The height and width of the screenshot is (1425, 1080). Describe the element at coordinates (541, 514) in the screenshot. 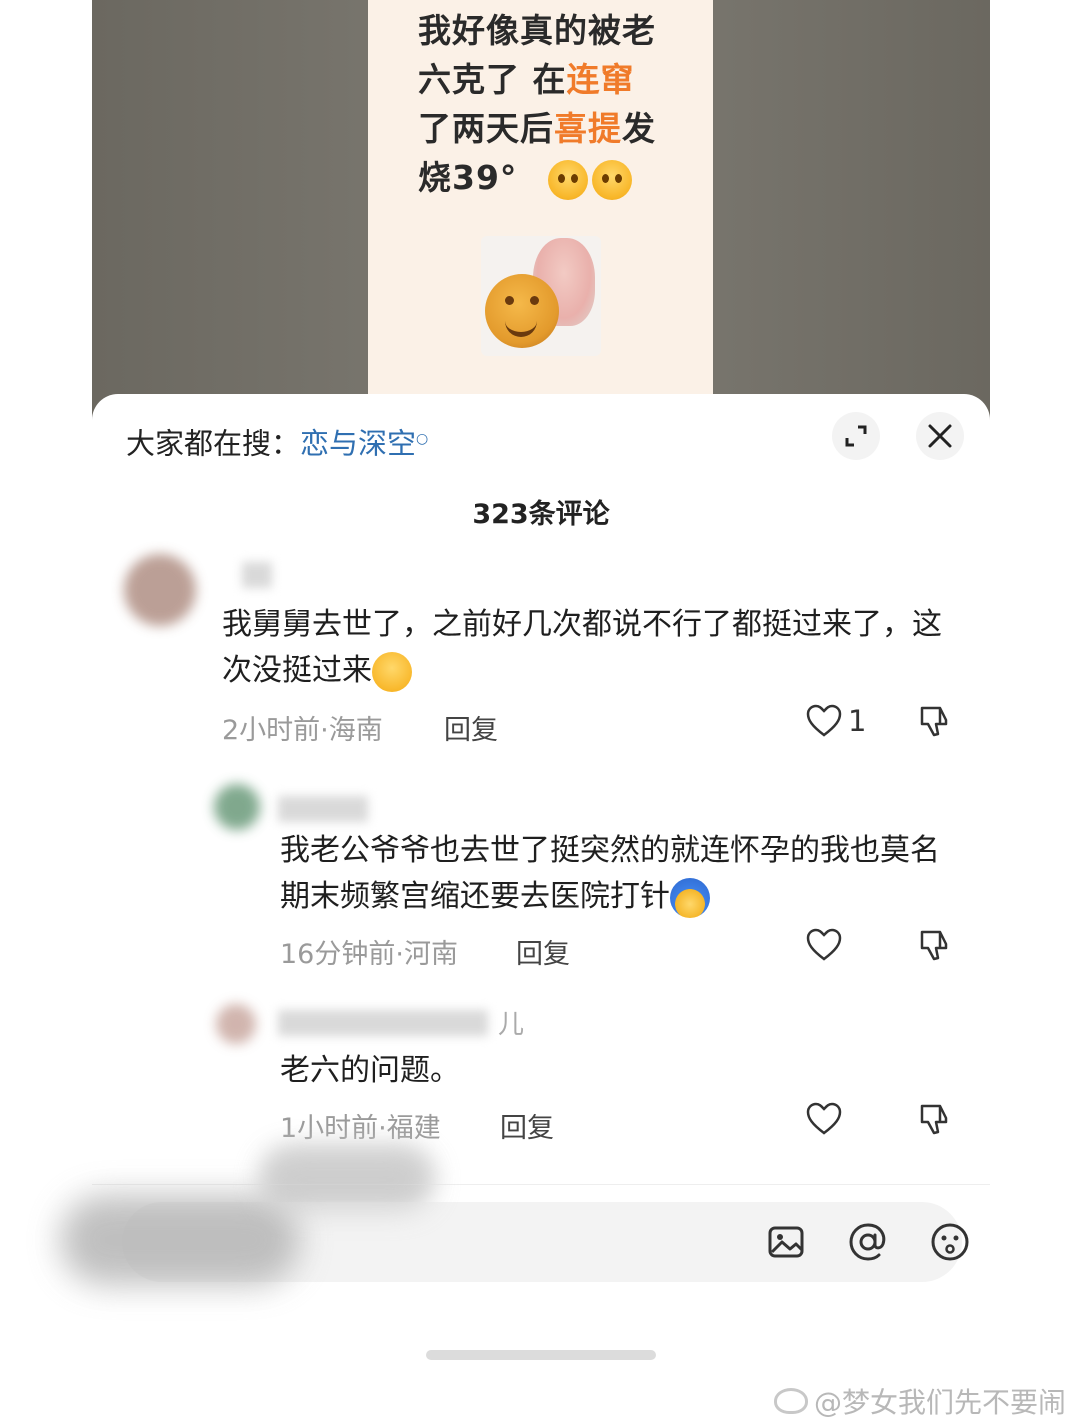

I see `comment-count: 323条评论` at that location.